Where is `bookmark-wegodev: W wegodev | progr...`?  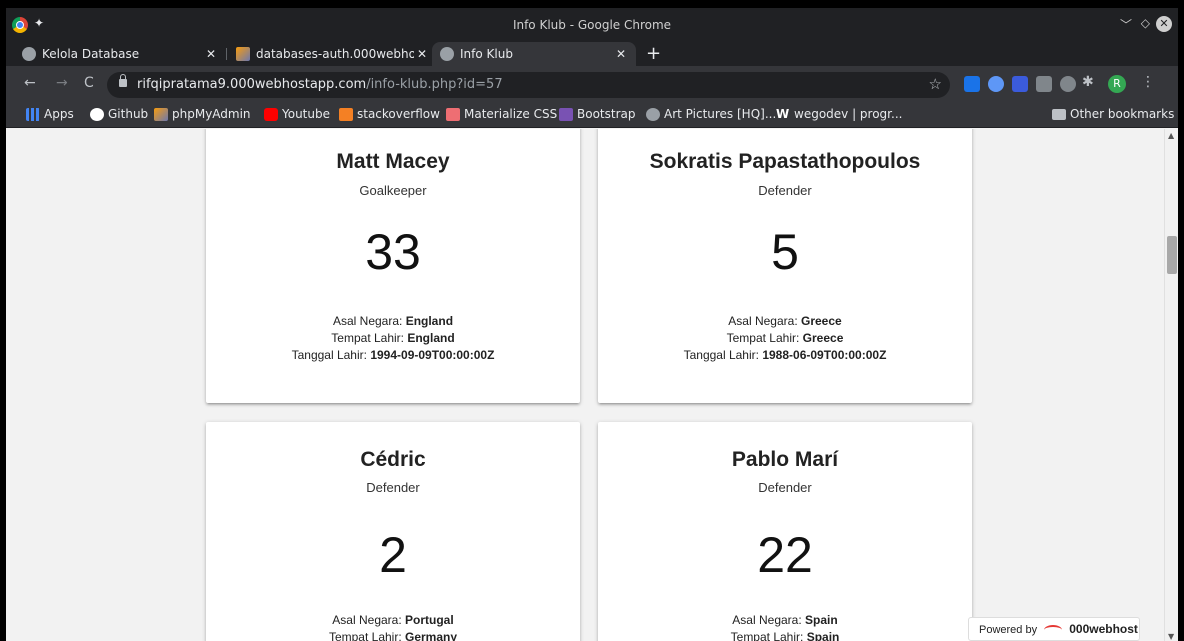 bookmark-wegodev: W wegodev | progr... is located at coordinates (839, 114).